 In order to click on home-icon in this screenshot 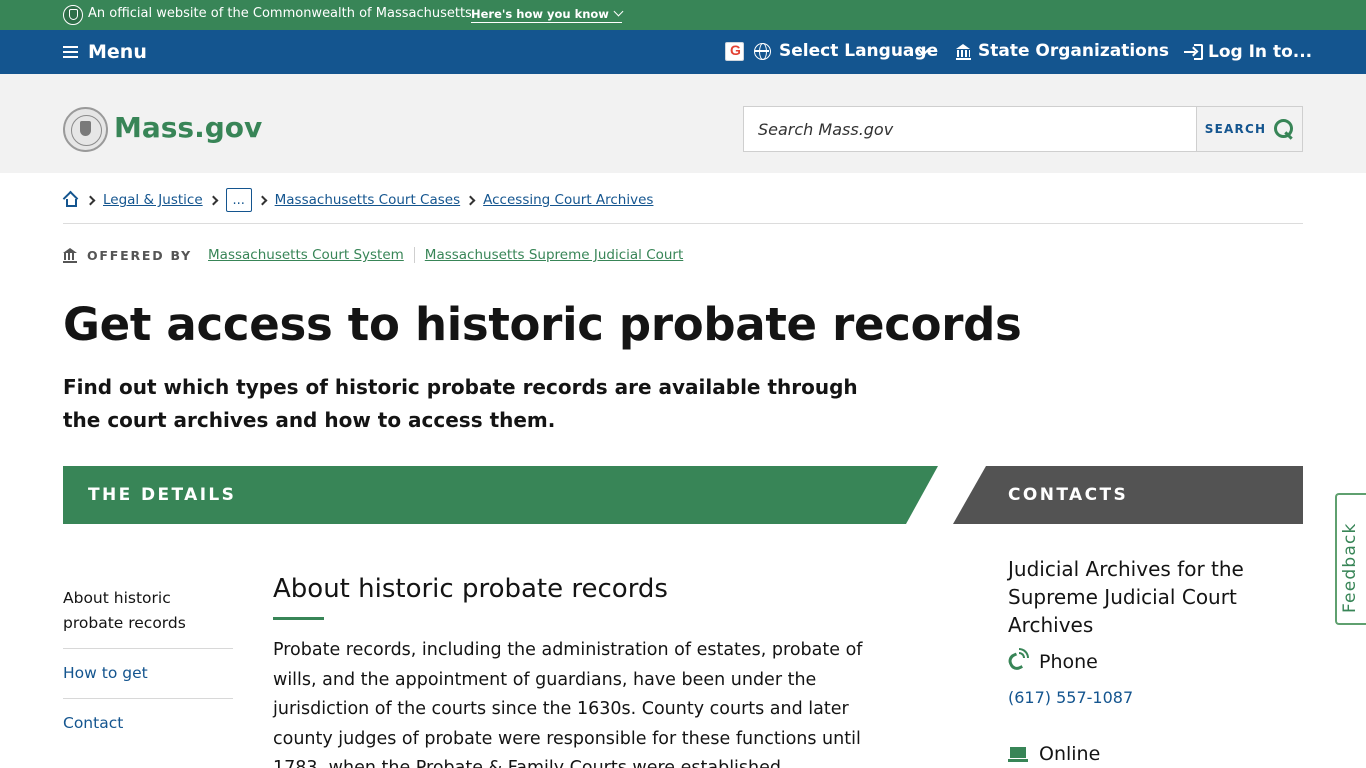, I will do `click(71, 199)`.